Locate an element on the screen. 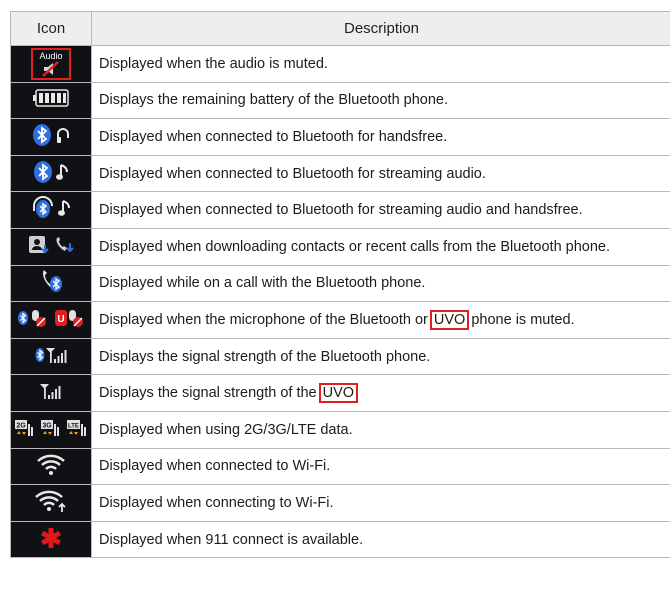 The width and height of the screenshot is (670, 607). row-description: Displayed when connected to Wi-Fi. is located at coordinates (380, 466).